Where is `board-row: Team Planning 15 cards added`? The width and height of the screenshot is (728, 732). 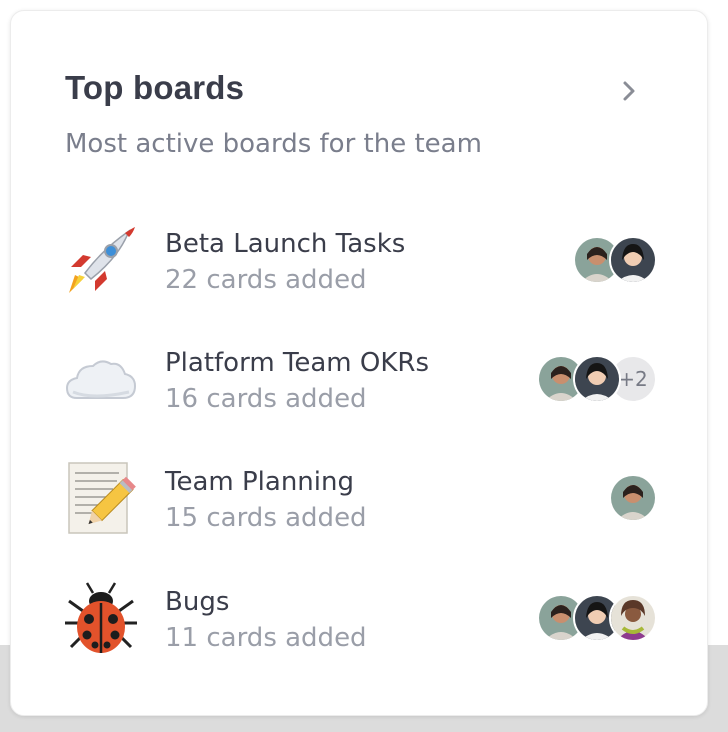 board-row: Team Planning 15 cards added is located at coordinates (360, 506).